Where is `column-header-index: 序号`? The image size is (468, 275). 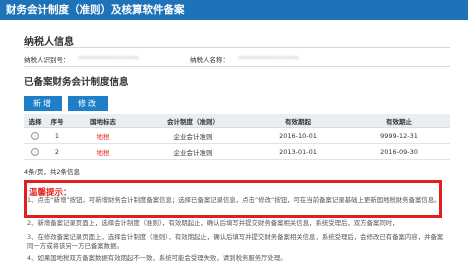 column-header-index: 序号 is located at coordinates (57, 121).